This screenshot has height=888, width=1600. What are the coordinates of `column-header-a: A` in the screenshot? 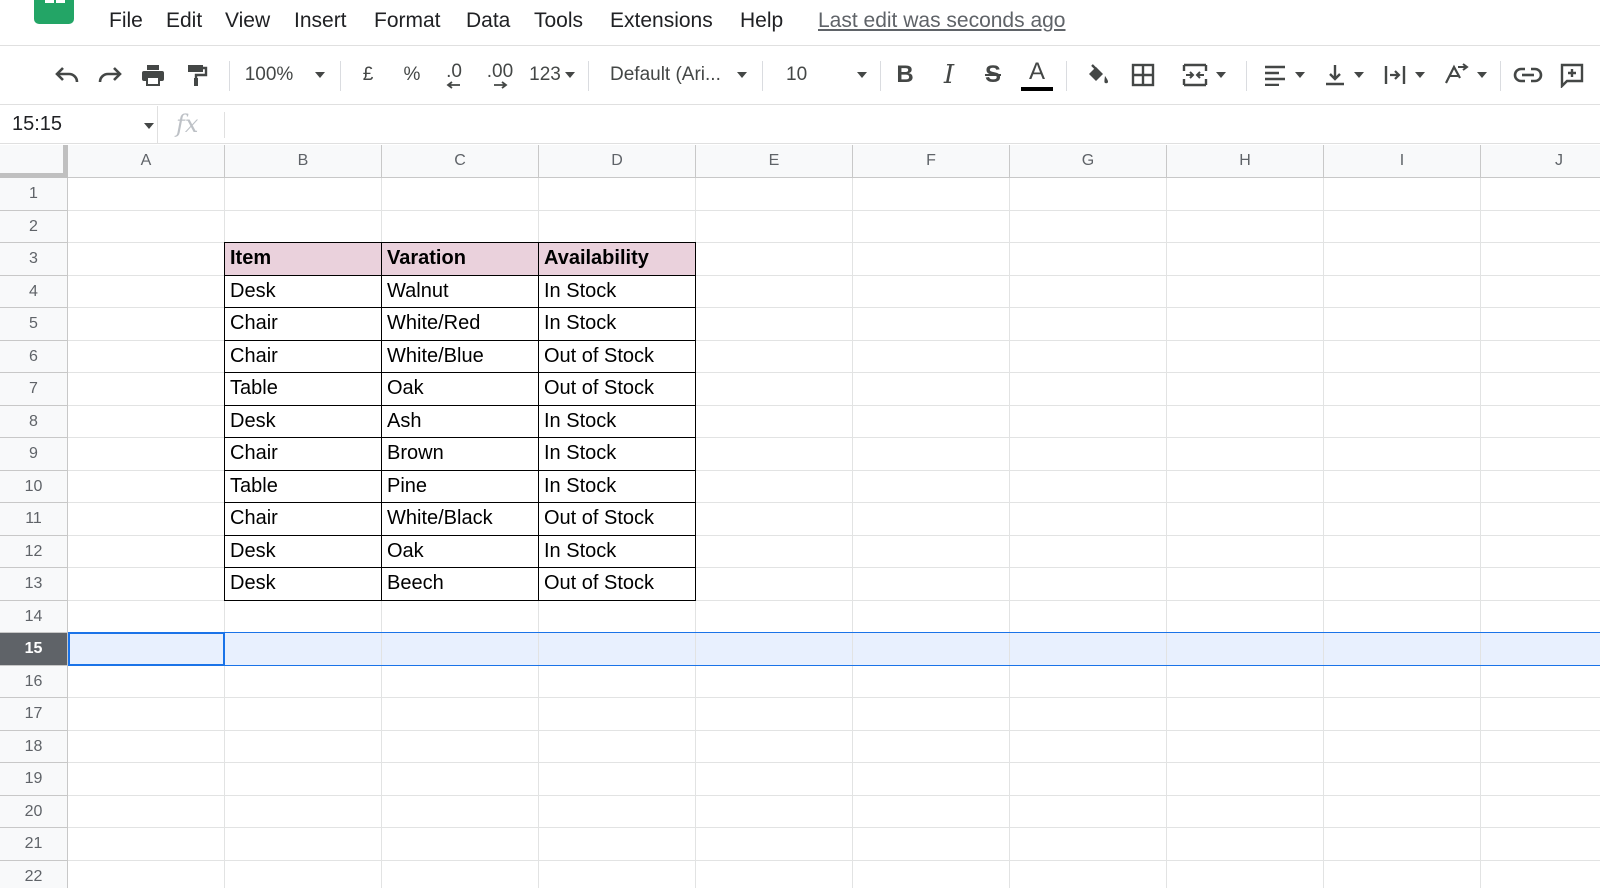 It's located at (146, 161).